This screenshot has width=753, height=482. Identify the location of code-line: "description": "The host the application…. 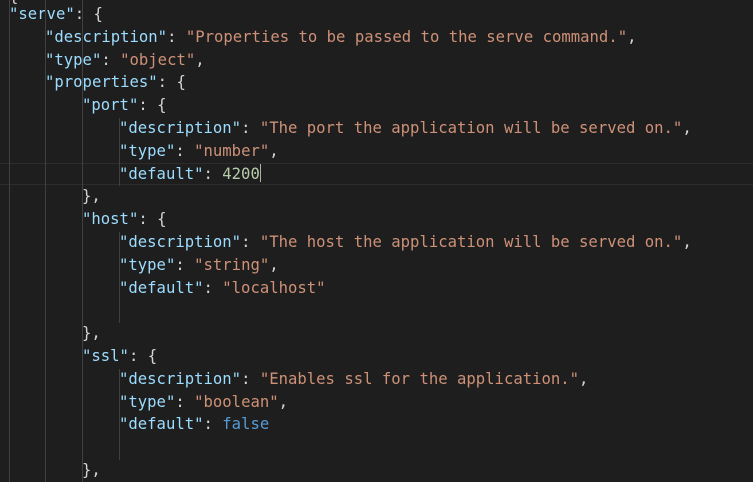
(376, 242).